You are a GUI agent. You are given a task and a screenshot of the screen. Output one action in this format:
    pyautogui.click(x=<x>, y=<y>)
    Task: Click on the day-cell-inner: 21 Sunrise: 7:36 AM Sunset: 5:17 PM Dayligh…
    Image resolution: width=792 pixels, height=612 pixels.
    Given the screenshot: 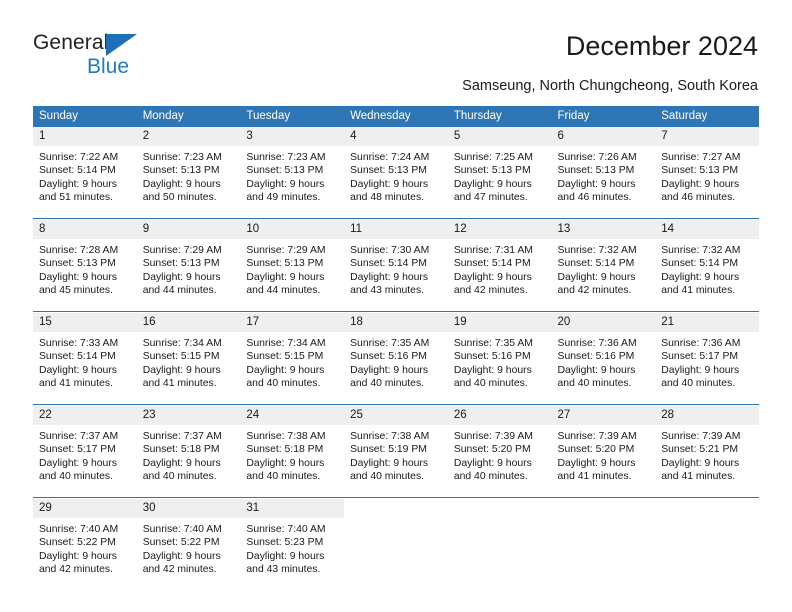 What is the action you would take?
    pyautogui.click(x=707, y=358)
    